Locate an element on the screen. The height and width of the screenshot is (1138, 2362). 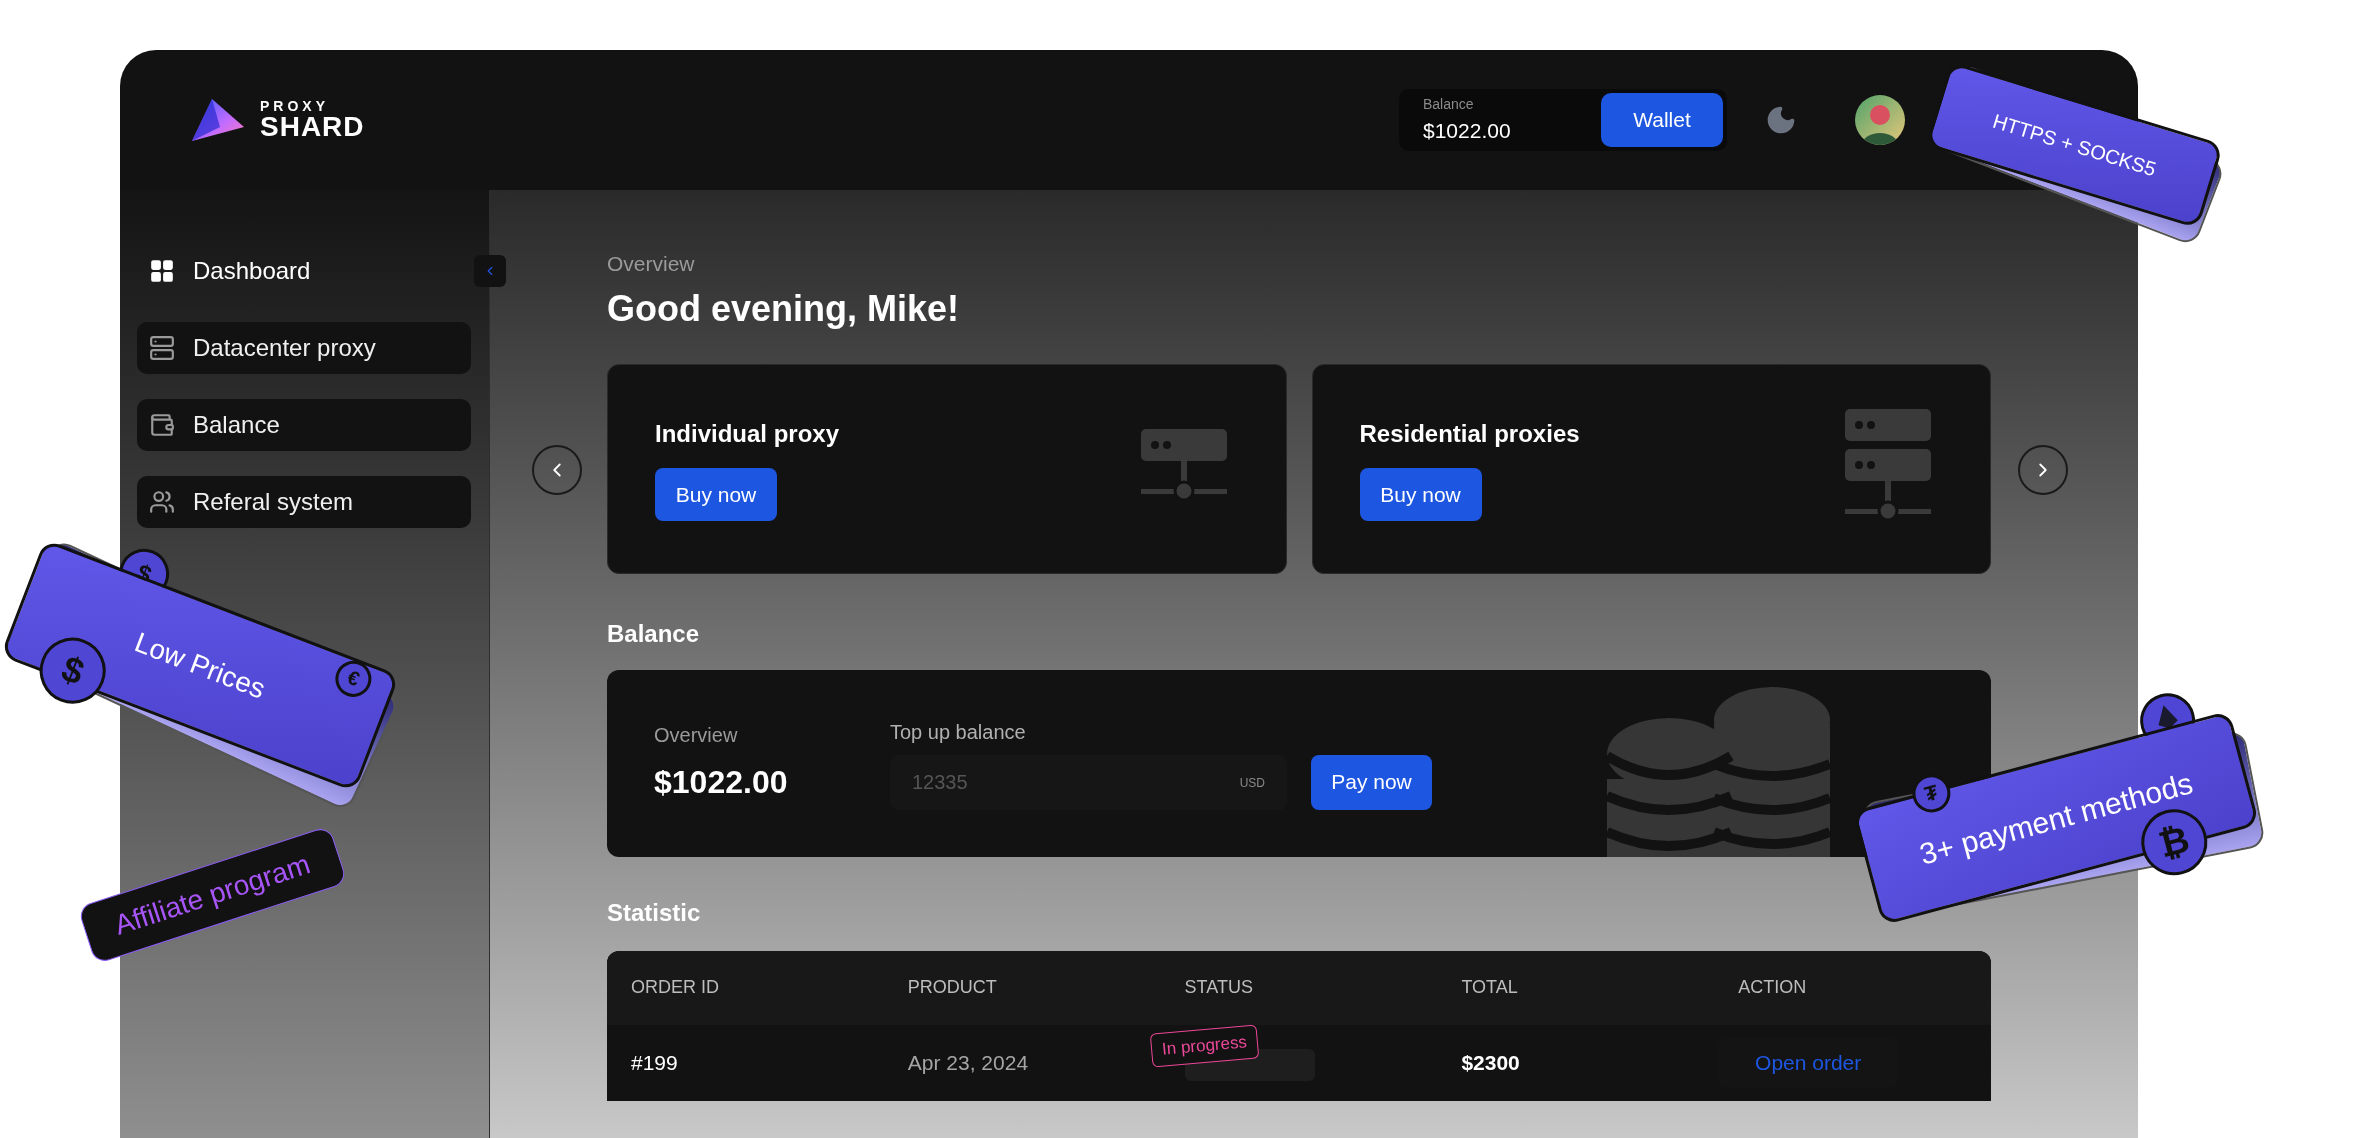
table-cell: $2300 is located at coordinates (1490, 1062).